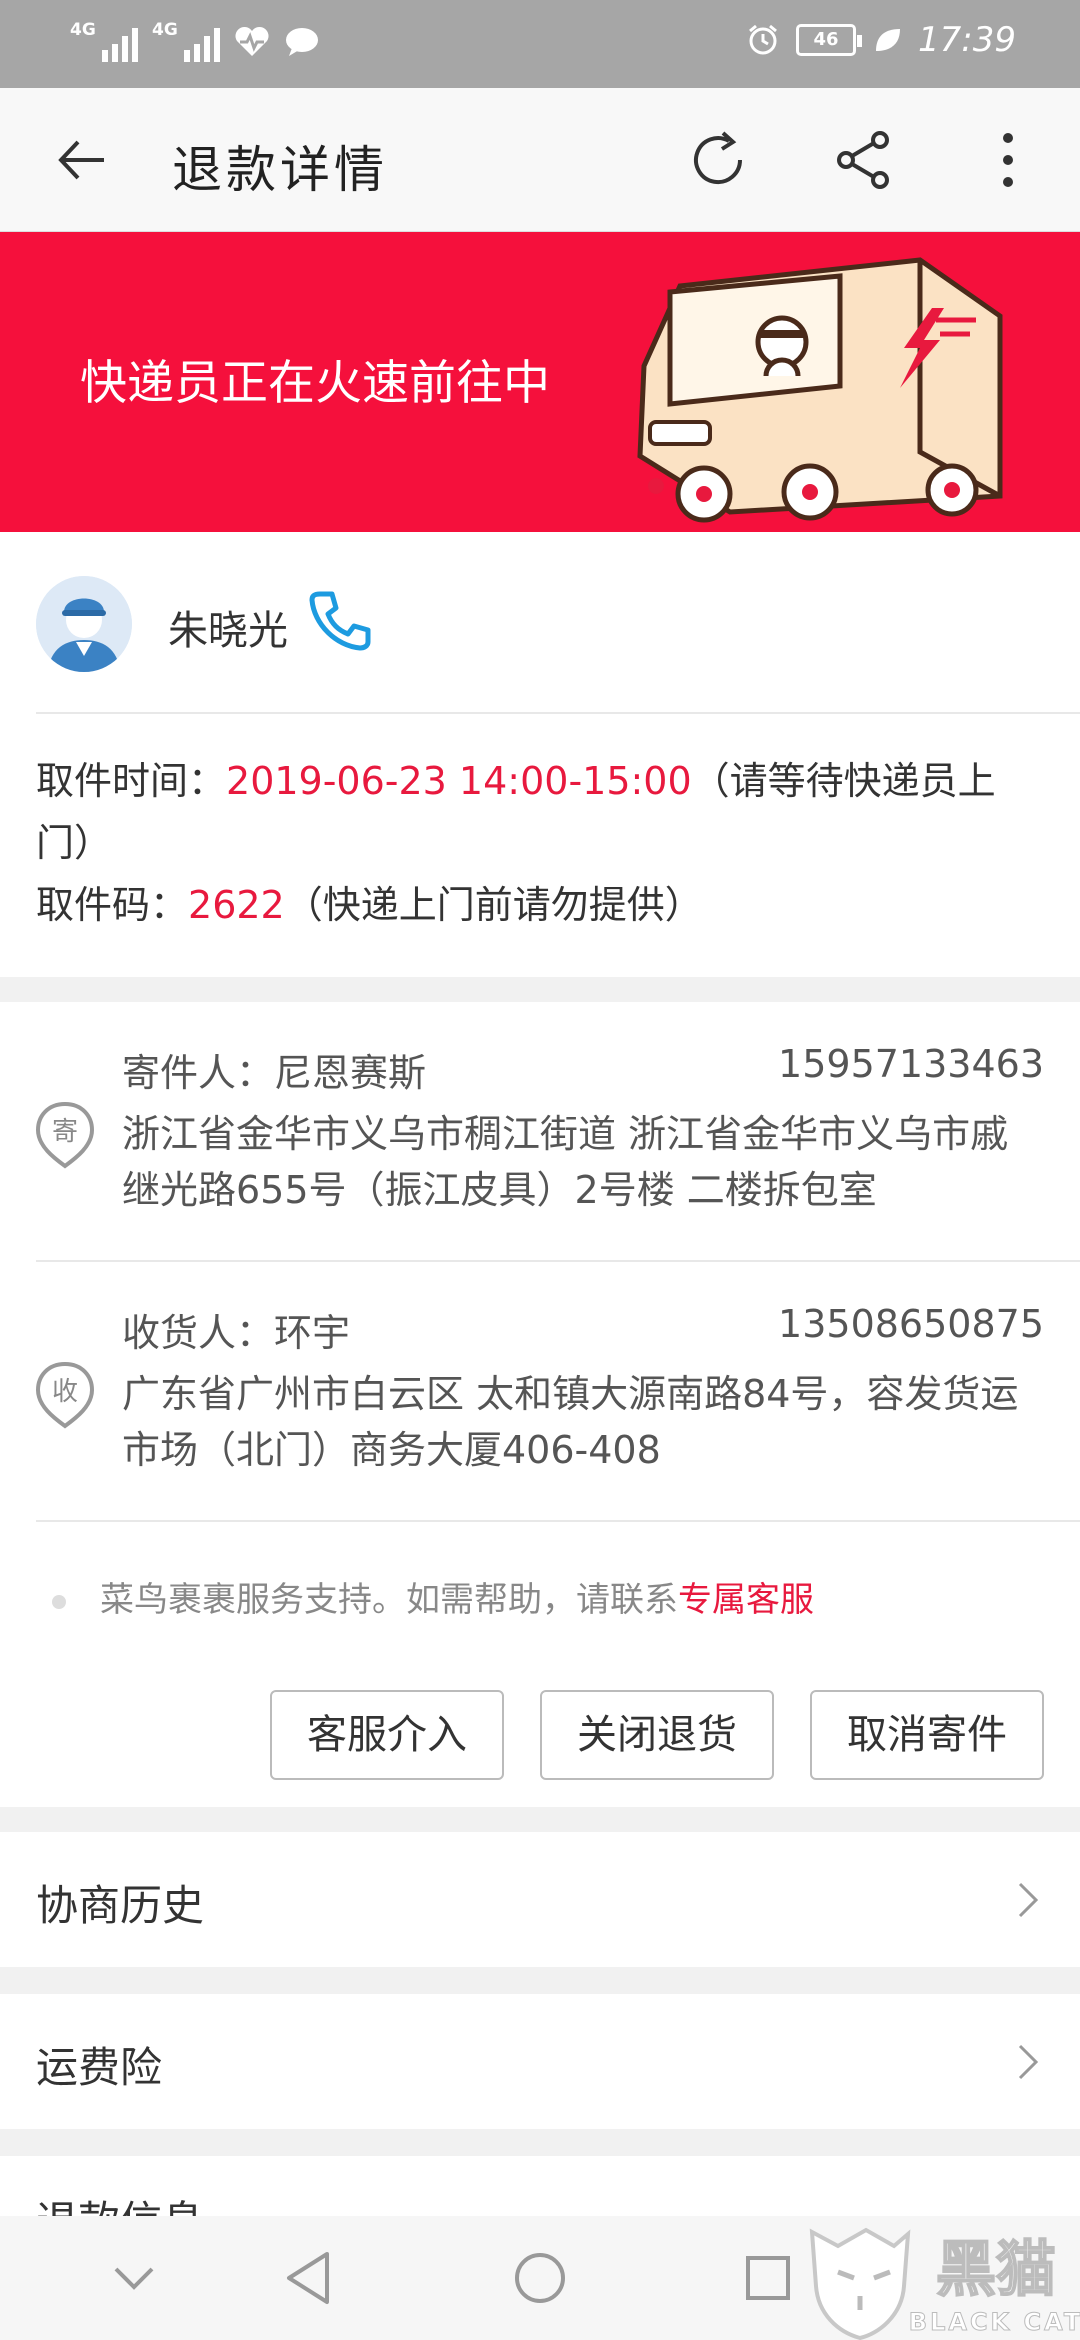  Describe the element at coordinates (120, 2202) in the screenshot. I see `refund-info-label: 退款信息` at that location.